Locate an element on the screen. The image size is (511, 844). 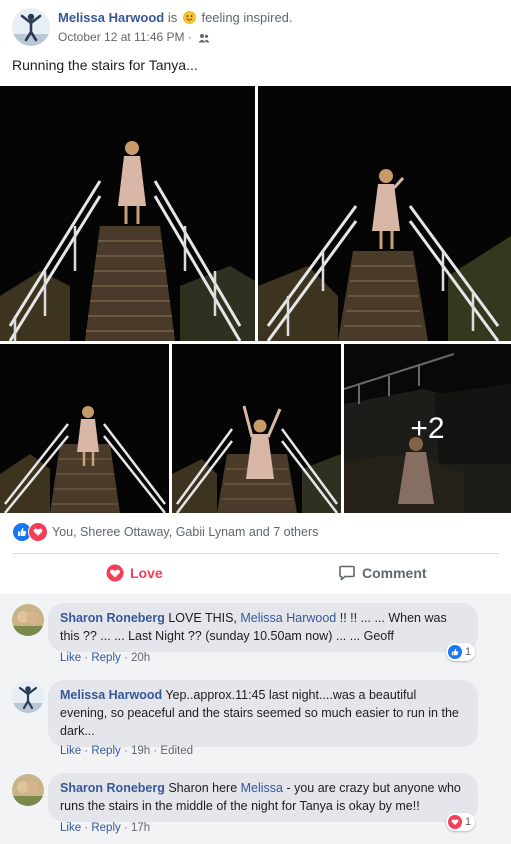
feeling-text: feeling inspired. is located at coordinates (246, 17).